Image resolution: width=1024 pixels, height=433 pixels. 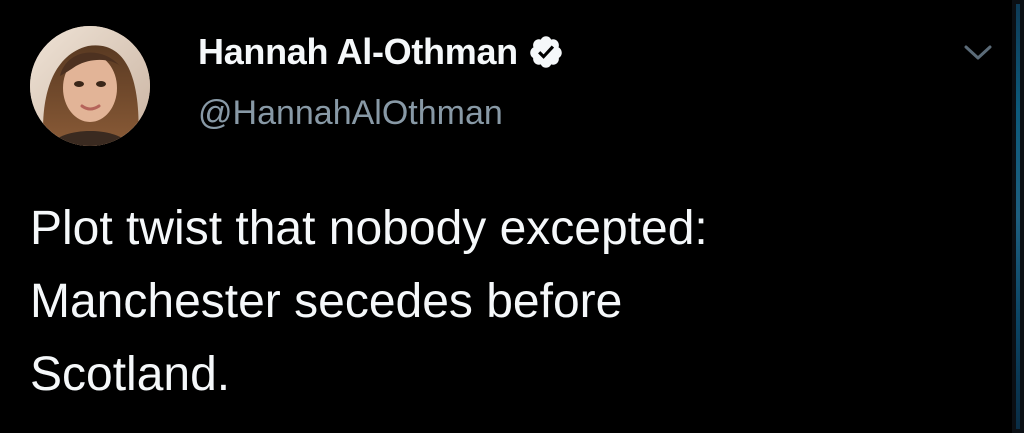 I want to click on author-name-row: Hannah Al-Othman, so click(x=381, y=52).